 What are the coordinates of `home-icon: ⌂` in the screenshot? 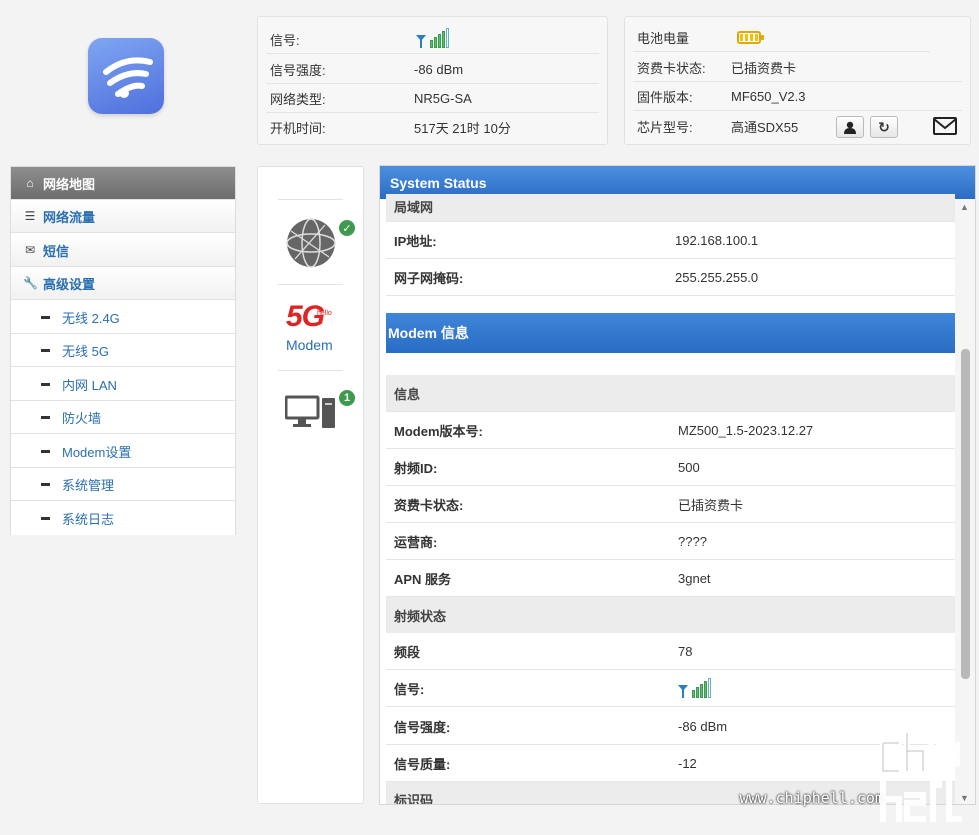 It's located at (30, 183).